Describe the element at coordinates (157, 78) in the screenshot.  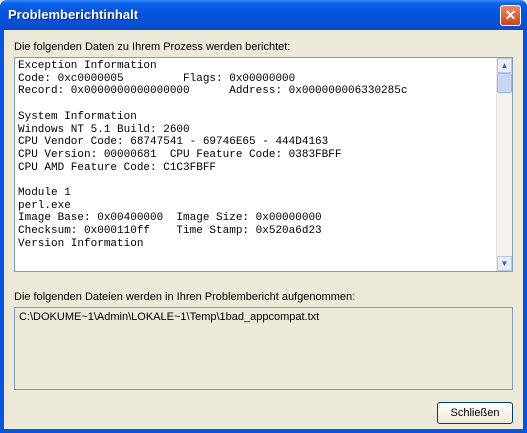
I see `process-data-line: Code: 0xc0000005 Flags: 0x00000000` at that location.